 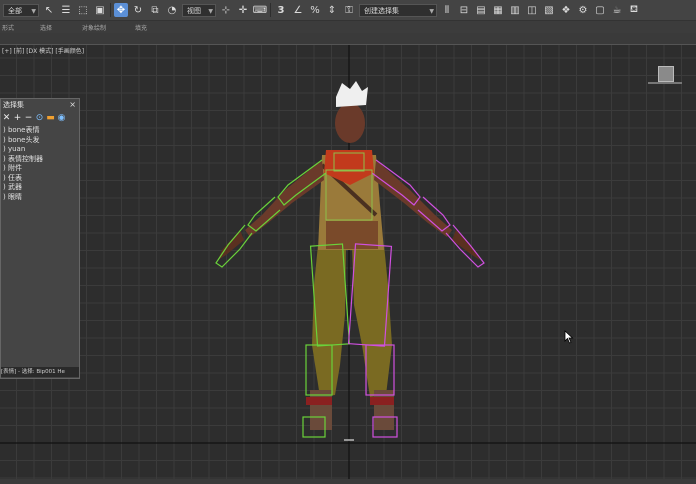 What do you see at coordinates (348, 481) in the screenshot?
I see `bottom-status-strip` at bounding box center [348, 481].